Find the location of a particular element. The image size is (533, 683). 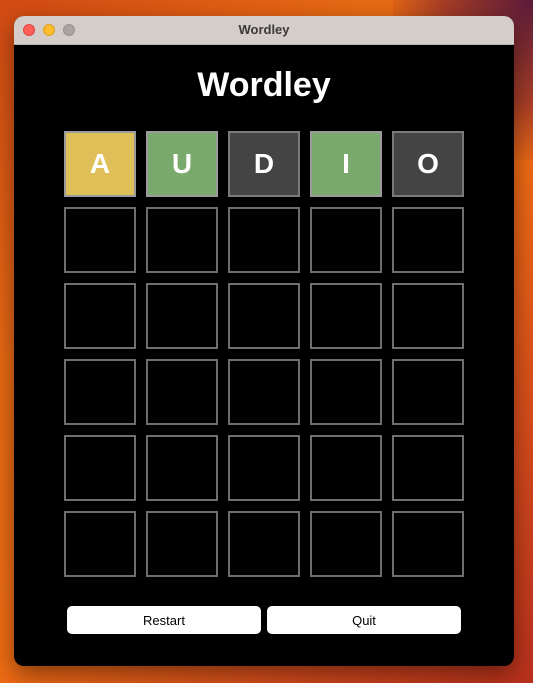

restart-button: Restart is located at coordinates (164, 620).